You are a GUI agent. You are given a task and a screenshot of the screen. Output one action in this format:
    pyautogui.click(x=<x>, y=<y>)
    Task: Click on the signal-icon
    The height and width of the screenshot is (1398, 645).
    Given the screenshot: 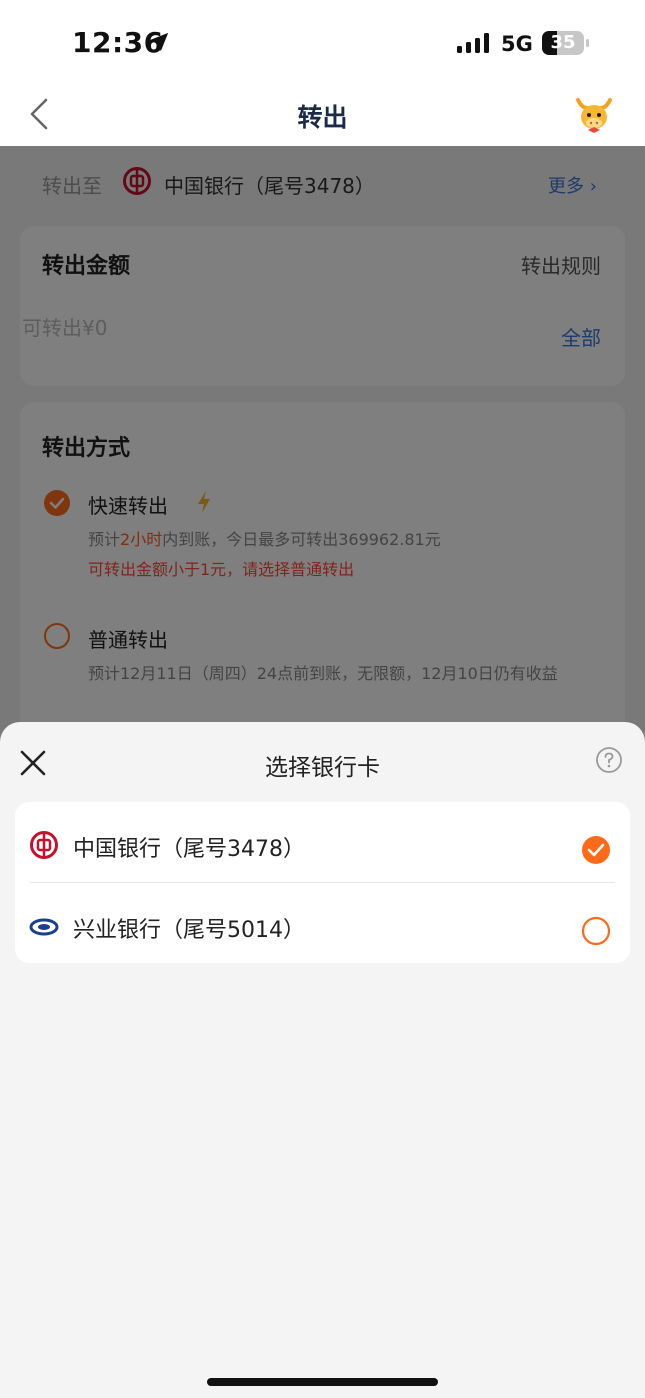 What is the action you would take?
    pyautogui.click(x=473, y=43)
    